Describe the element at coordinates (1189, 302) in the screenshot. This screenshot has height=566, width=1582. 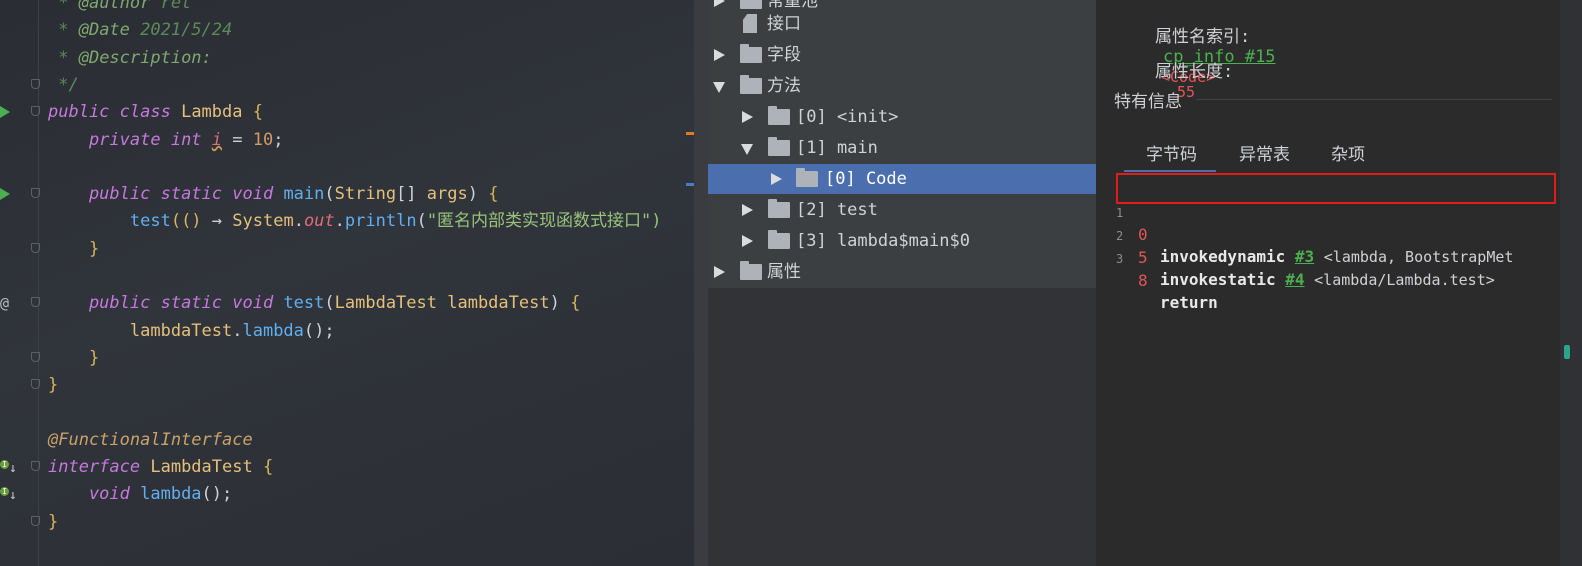
I see `opcode: return` at that location.